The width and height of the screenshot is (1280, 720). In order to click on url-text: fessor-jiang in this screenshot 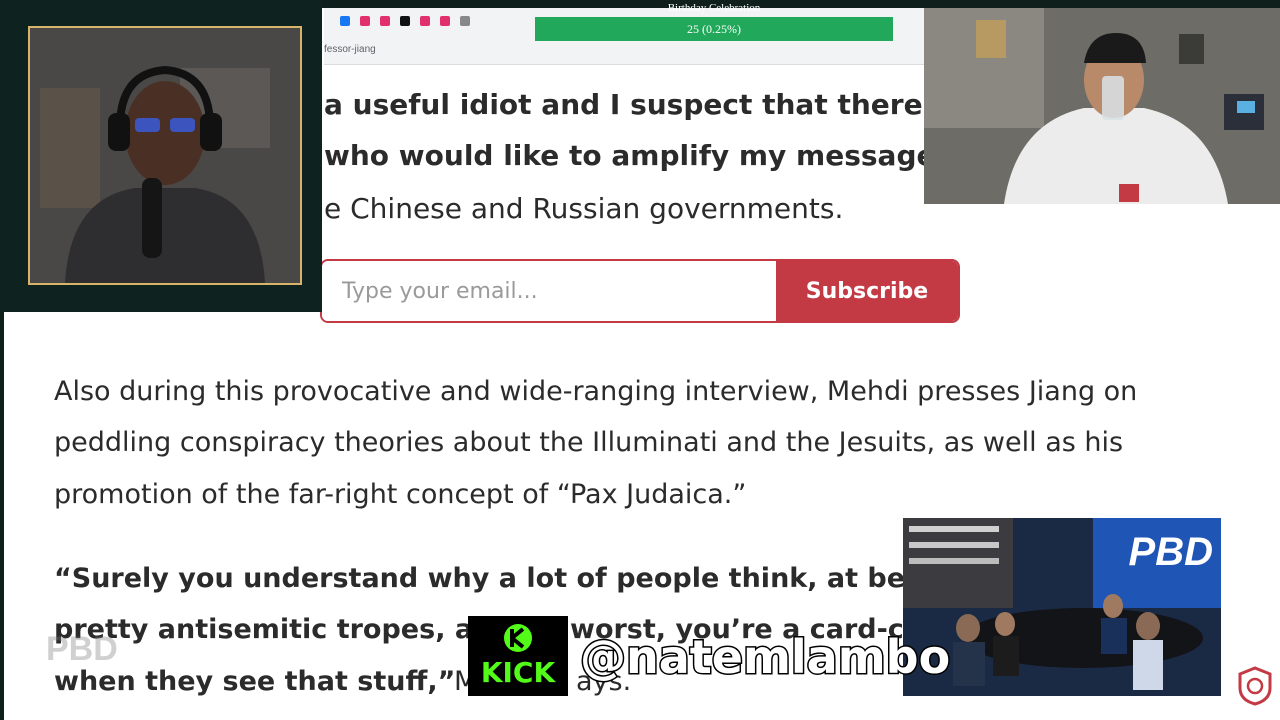, I will do `click(350, 49)`.